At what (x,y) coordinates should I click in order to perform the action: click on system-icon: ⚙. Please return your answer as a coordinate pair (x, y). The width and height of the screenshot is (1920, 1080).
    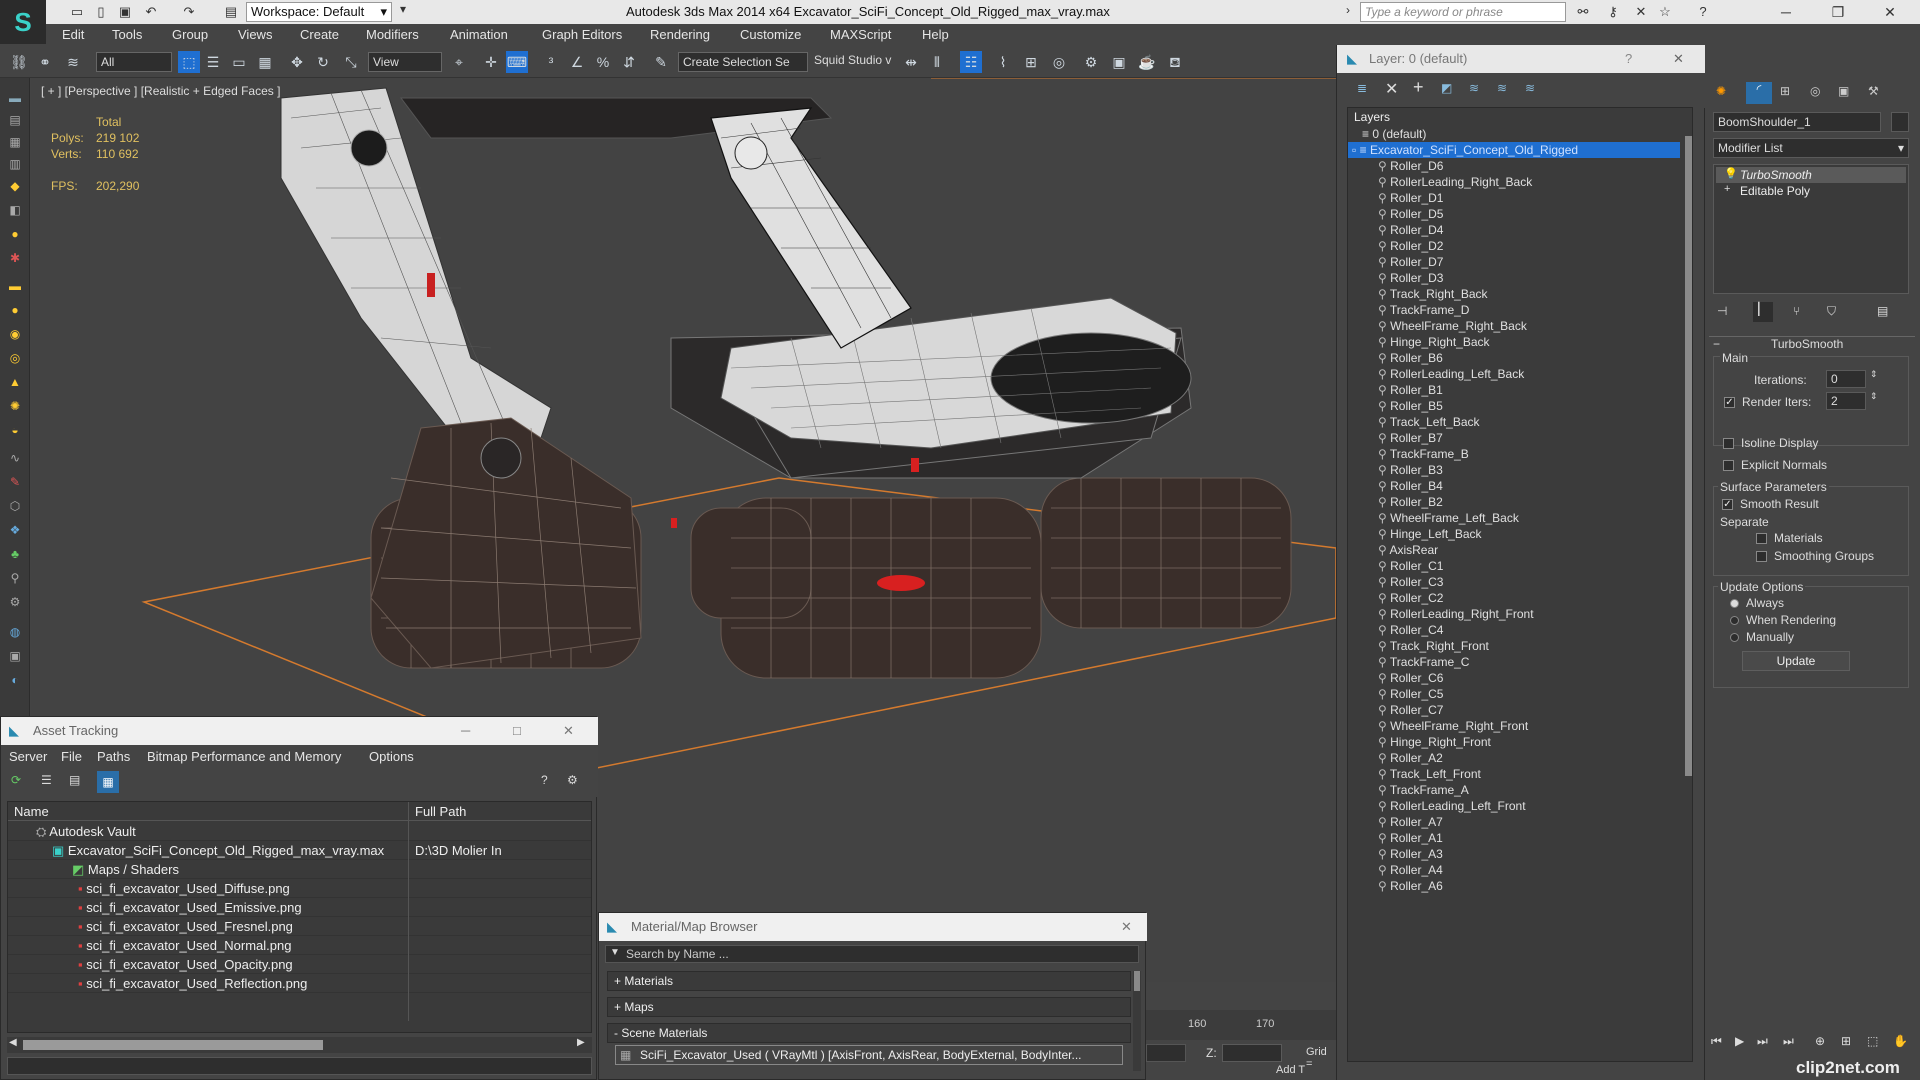
    Looking at the image, I should click on (15, 602).